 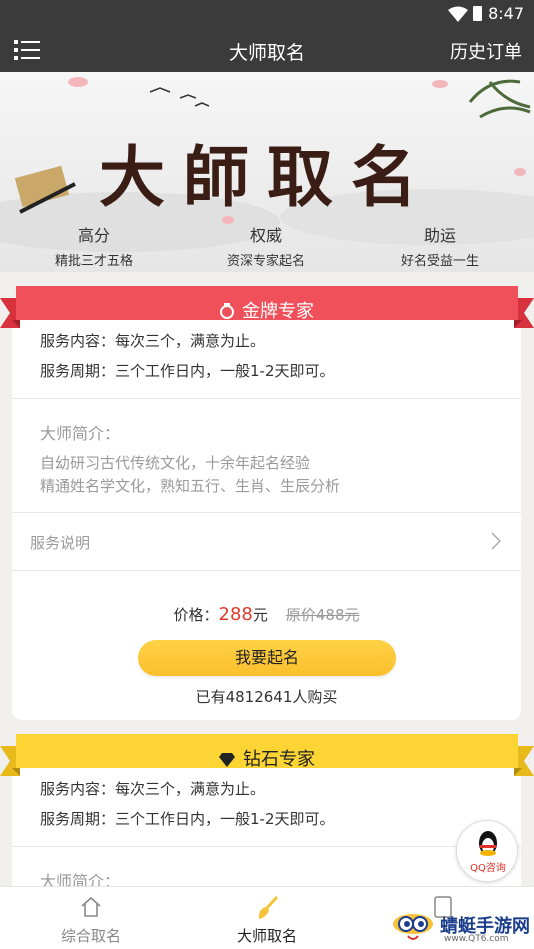 What do you see at coordinates (235, 614) in the screenshot?
I see `price-value: 288` at bounding box center [235, 614].